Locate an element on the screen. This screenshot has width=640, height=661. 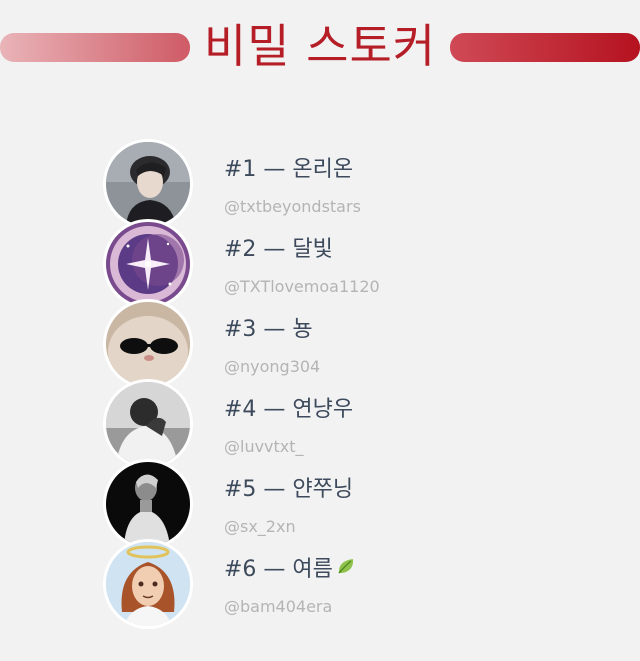
member-name: #3 — 뇽 is located at coordinates (268, 329).